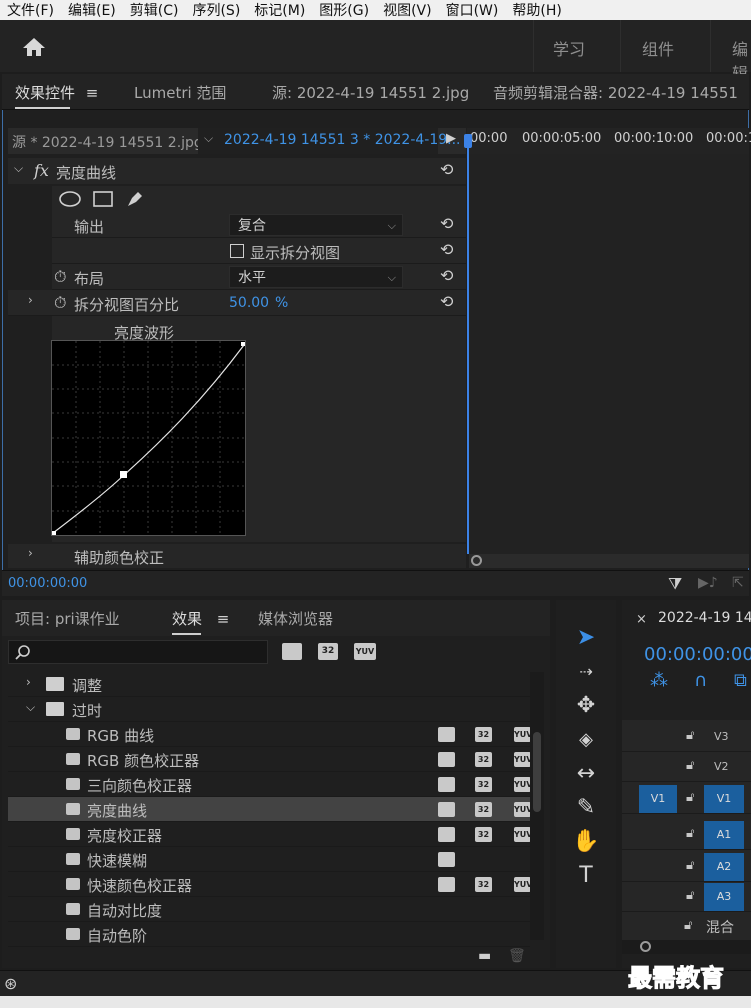 The width and height of the screenshot is (751, 1008). What do you see at coordinates (641, 619) in the screenshot?
I see `close-icon: ×` at bounding box center [641, 619].